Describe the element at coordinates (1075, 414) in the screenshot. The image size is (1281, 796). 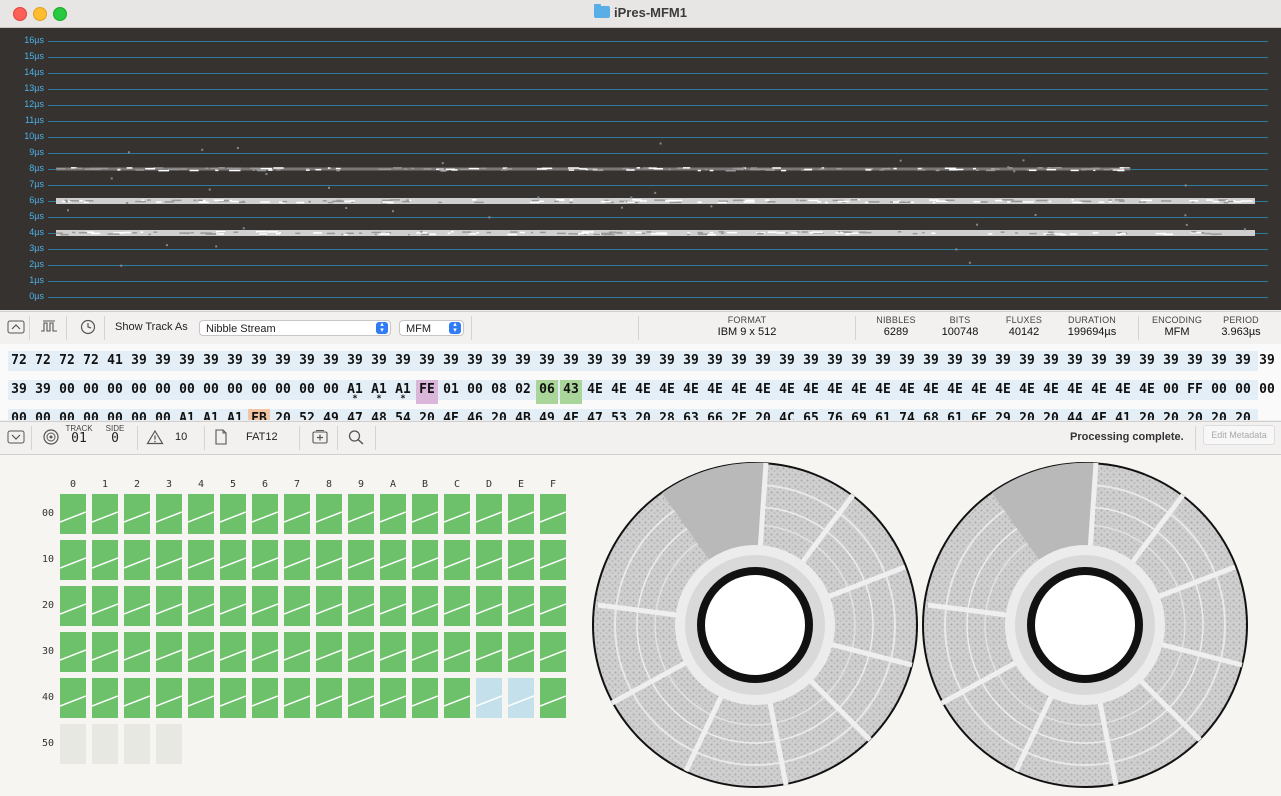
I see `hex-byte: 44` at that location.